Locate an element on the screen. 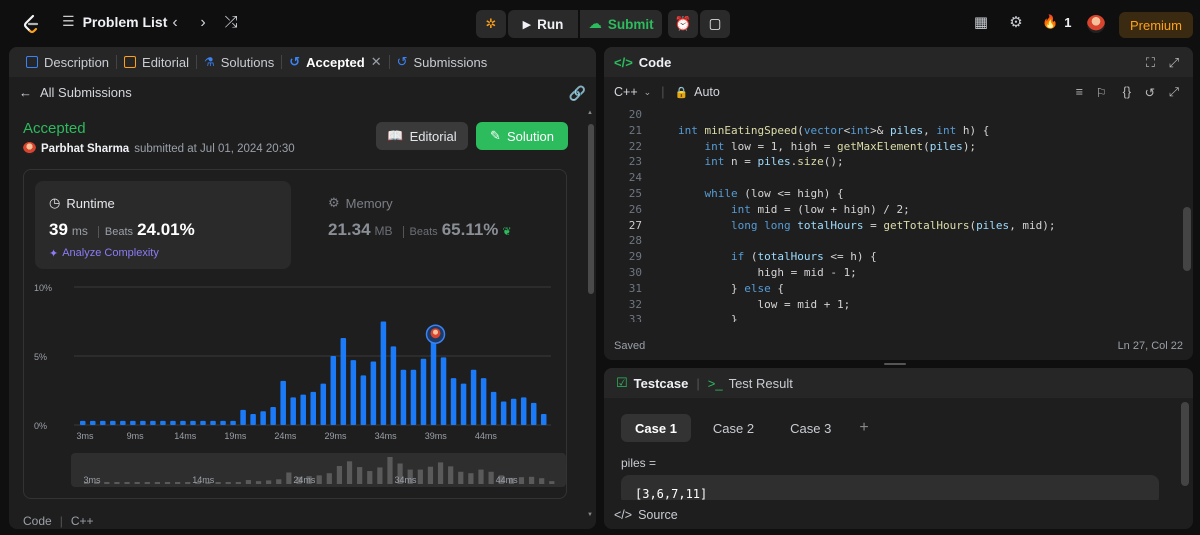 The width and height of the screenshot is (1200, 535). code-line: } else { is located at coordinates (731, 288).